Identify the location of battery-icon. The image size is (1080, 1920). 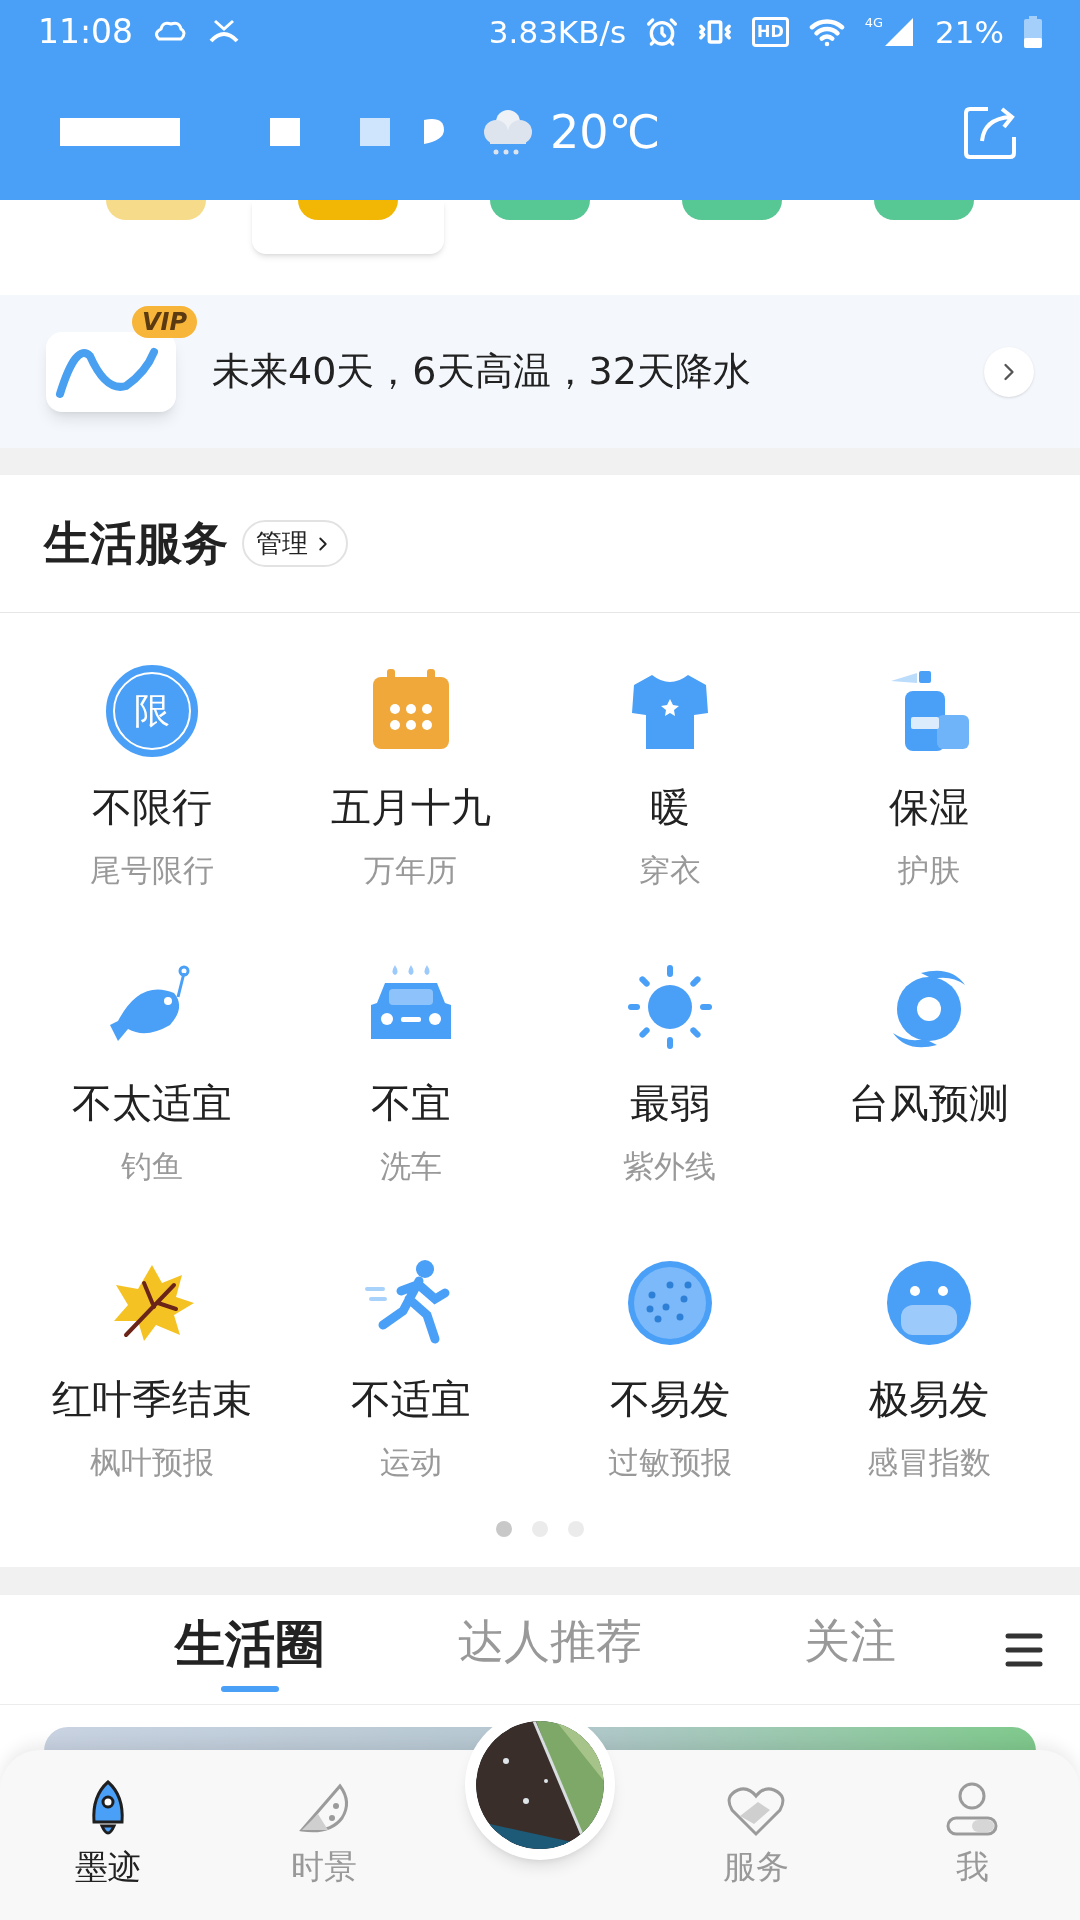
(1033, 32).